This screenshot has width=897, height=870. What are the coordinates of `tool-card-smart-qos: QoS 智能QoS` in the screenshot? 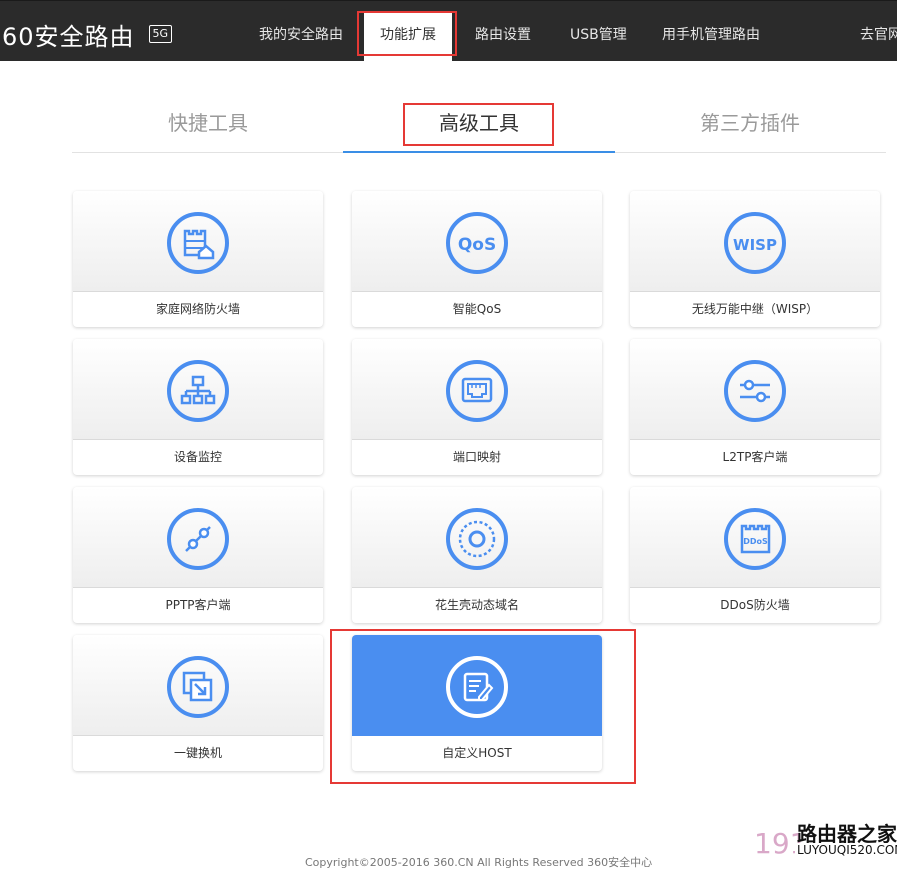 It's located at (477, 259).